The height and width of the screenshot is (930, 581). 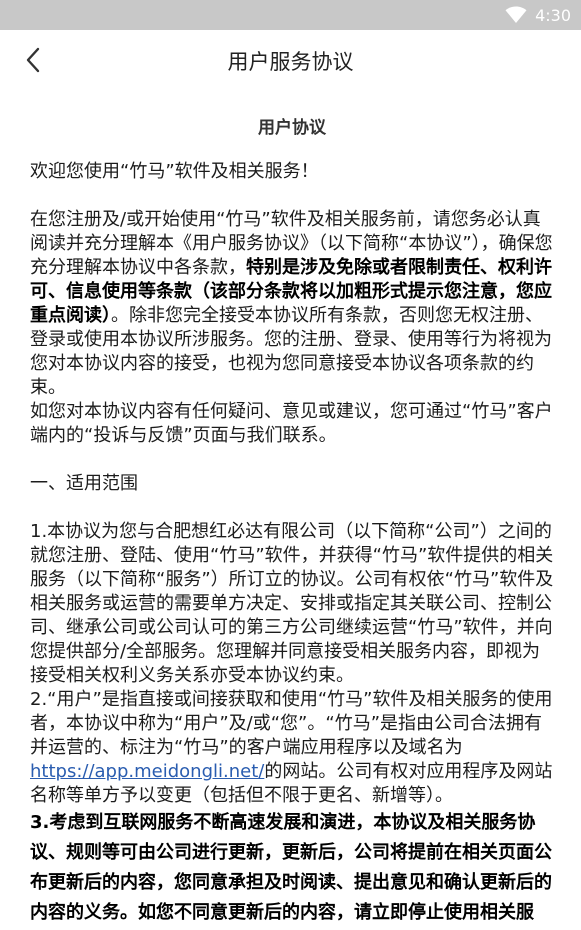 What do you see at coordinates (516, 14) in the screenshot?
I see `wifi-icon` at bounding box center [516, 14].